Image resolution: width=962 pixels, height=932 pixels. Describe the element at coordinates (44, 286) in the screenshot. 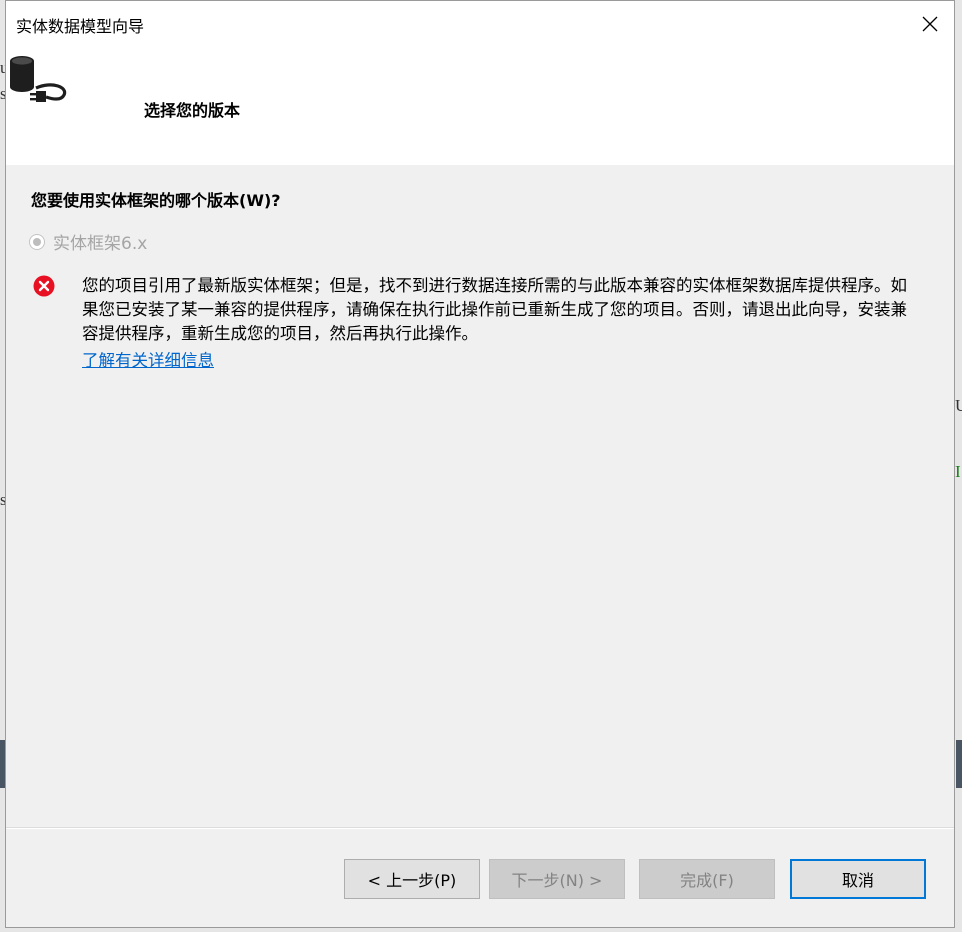

I see `error-x-icon` at that location.